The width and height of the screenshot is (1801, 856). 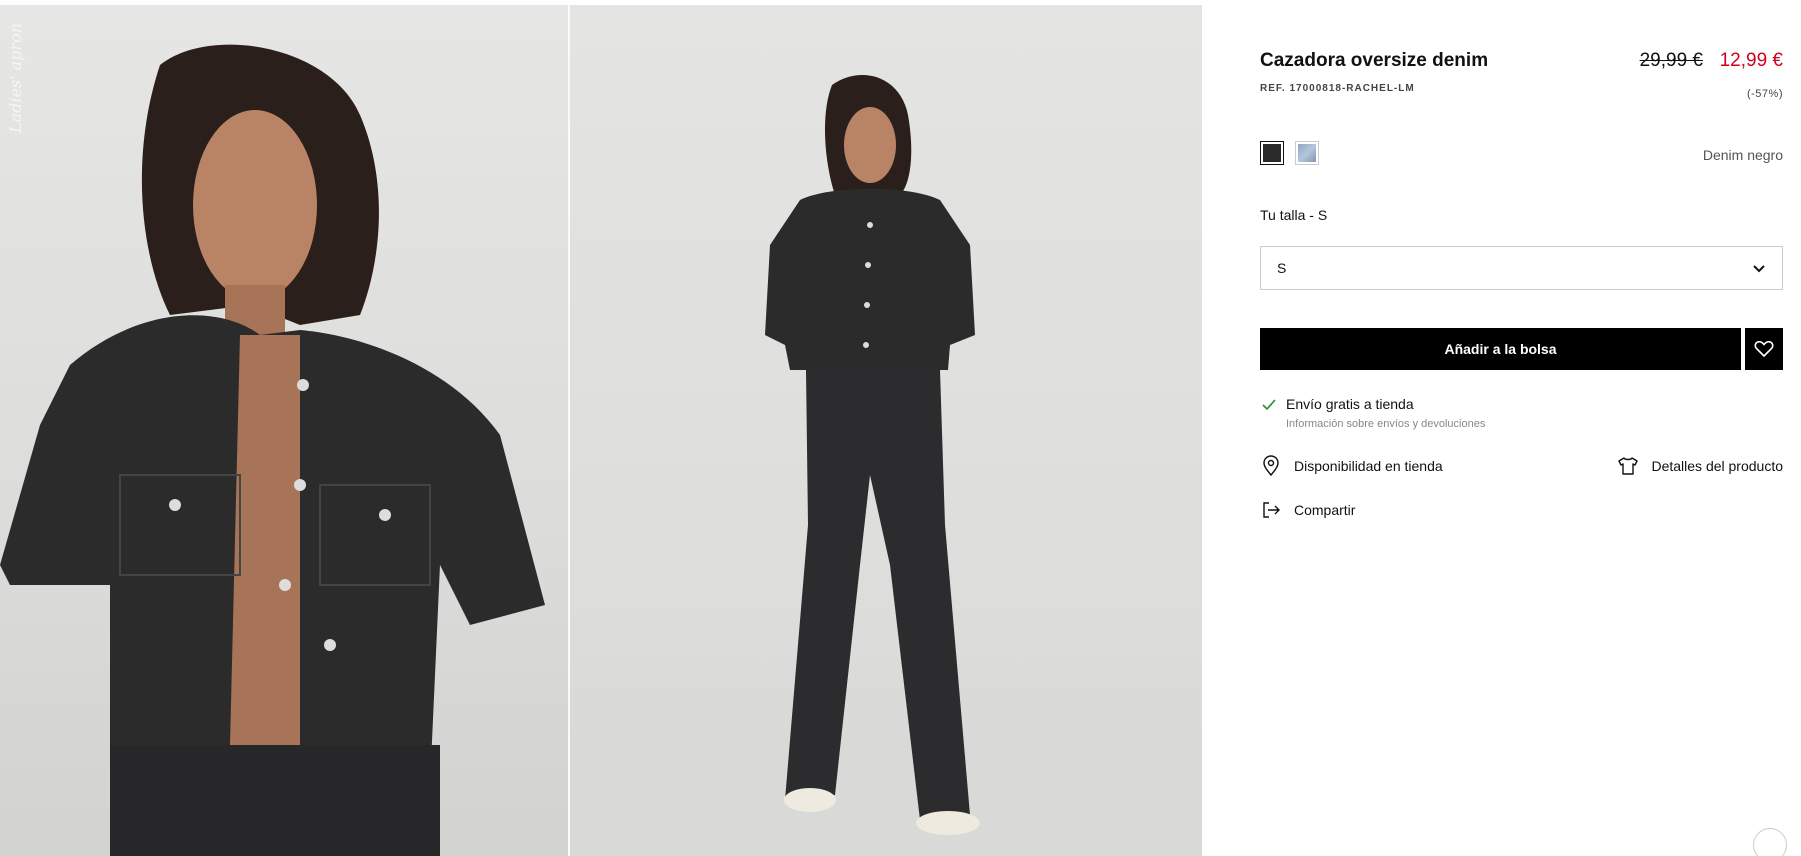 What do you see at coordinates (1350, 404) in the screenshot?
I see `shipping-title: Envío gratis a tienda` at bounding box center [1350, 404].